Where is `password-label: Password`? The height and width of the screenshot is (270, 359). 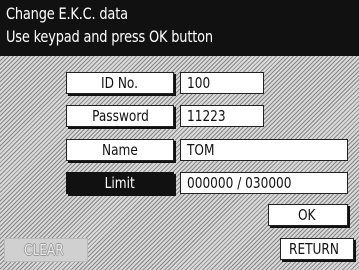
password-label: Password is located at coordinates (120, 116).